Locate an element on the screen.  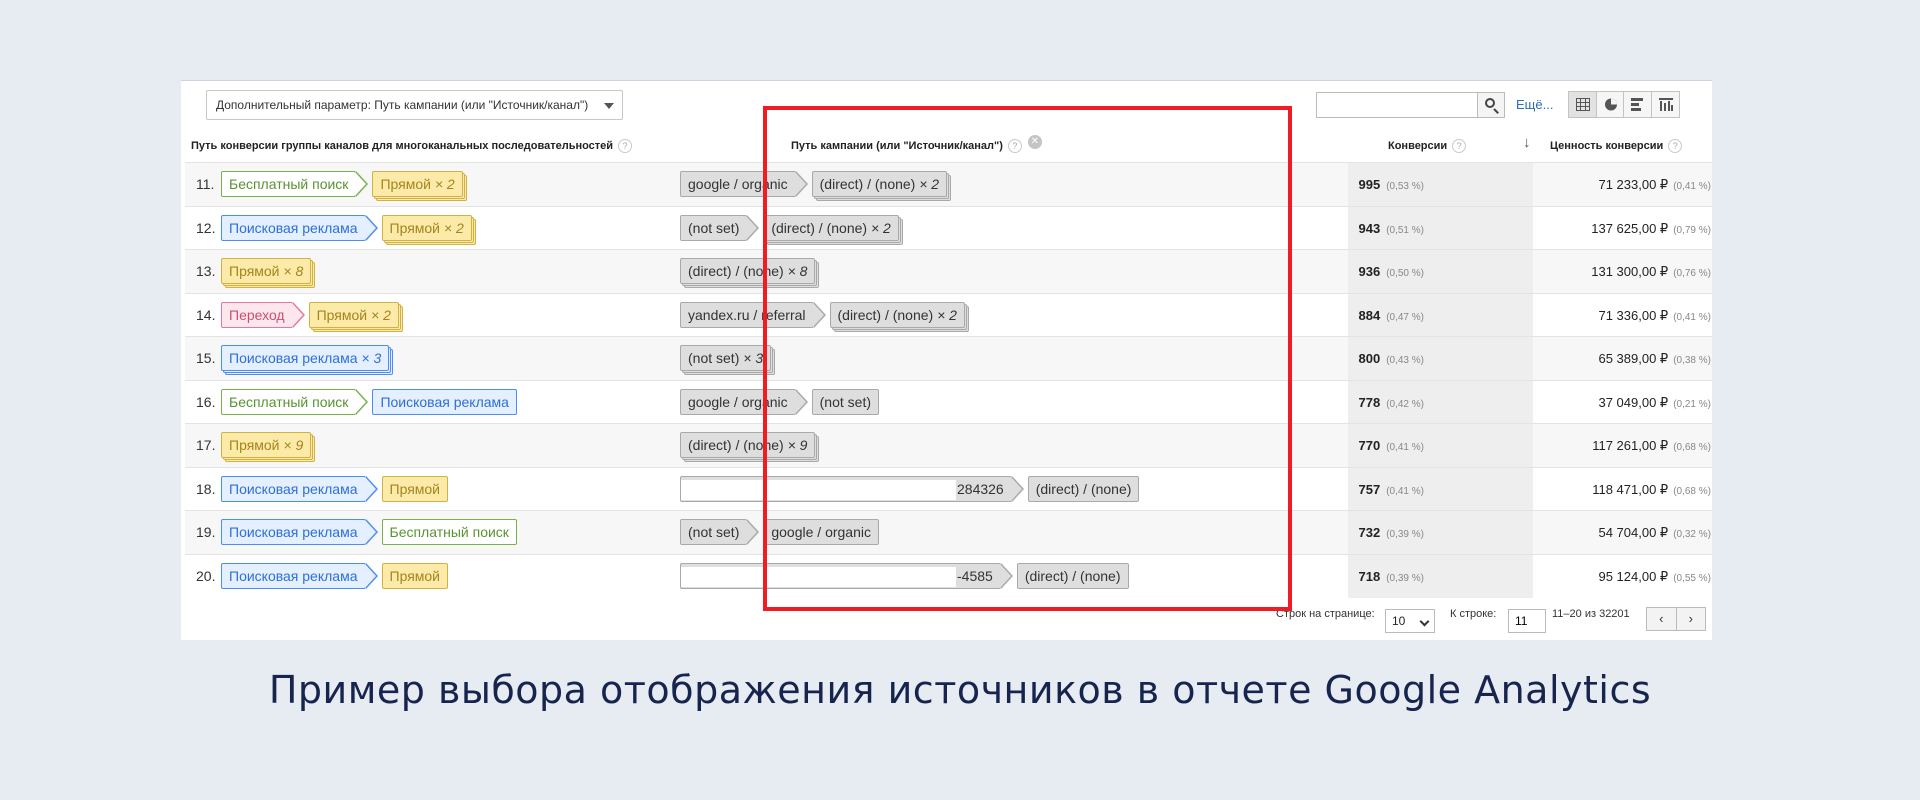
pie-chart-icon is located at coordinates (1610, 104).